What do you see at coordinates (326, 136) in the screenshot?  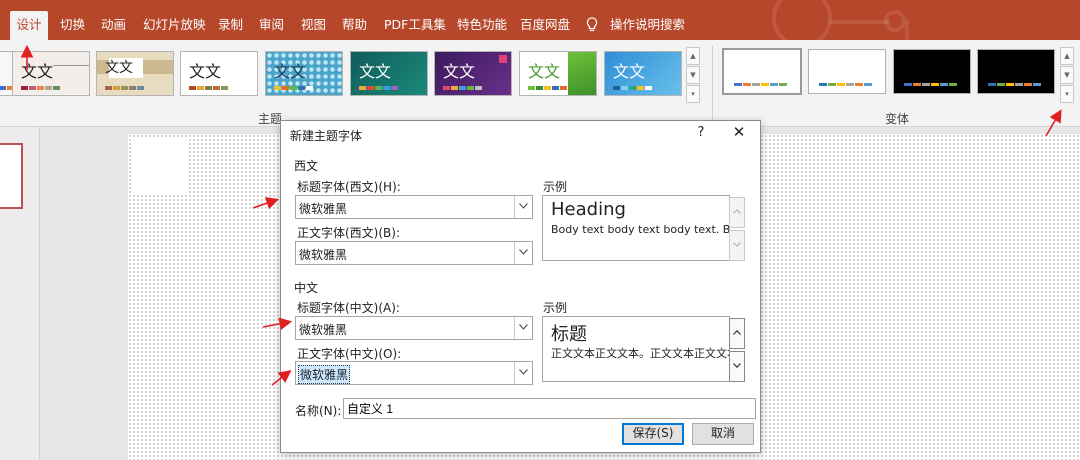 I see `dialog-title: 新建主题字体` at bounding box center [326, 136].